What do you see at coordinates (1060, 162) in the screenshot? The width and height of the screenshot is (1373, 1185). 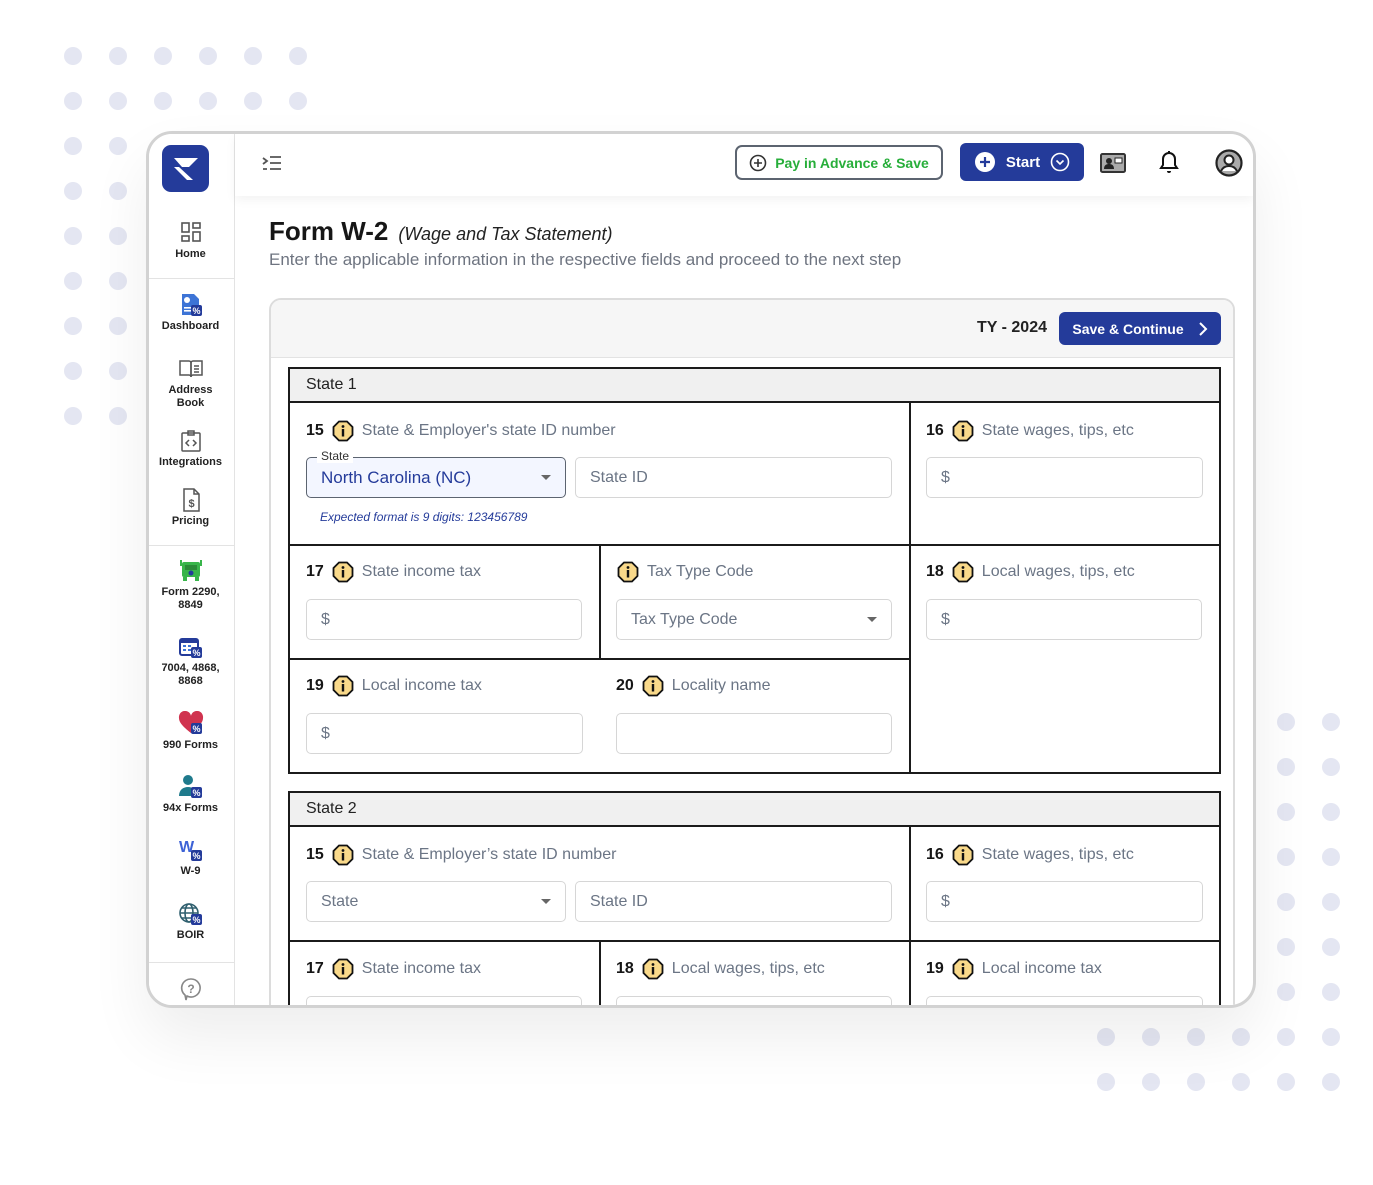 I see `chevron-down-circle-icon` at bounding box center [1060, 162].